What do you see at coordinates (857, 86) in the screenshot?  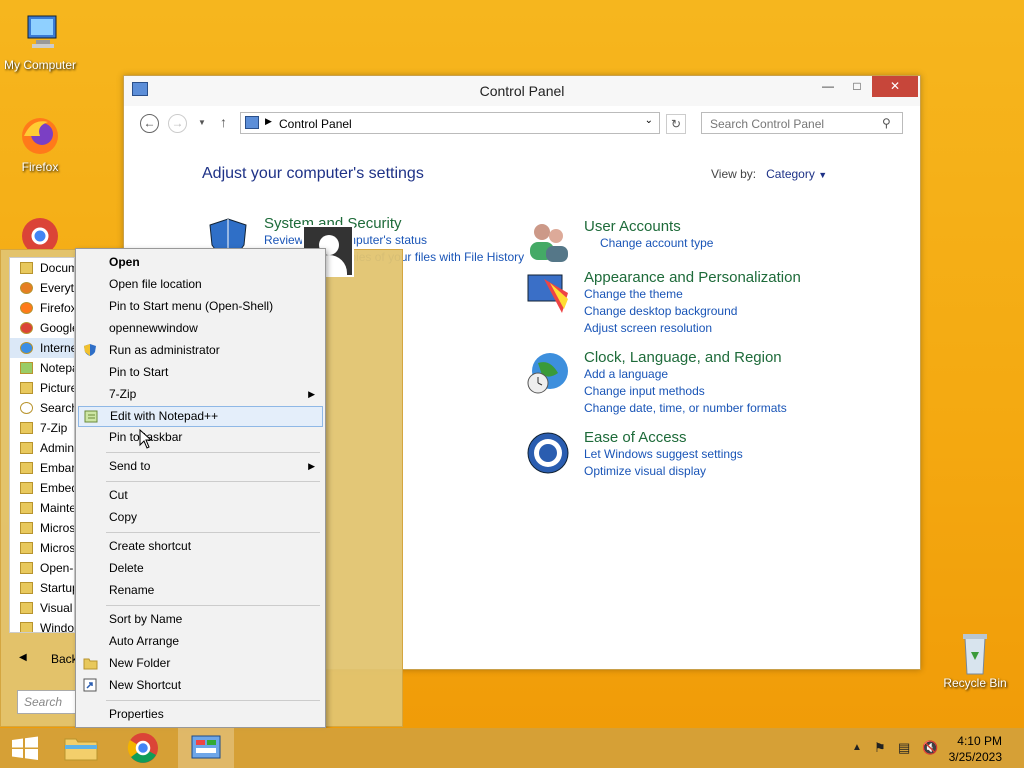 I see `maximize-button: □` at bounding box center [857, 86].